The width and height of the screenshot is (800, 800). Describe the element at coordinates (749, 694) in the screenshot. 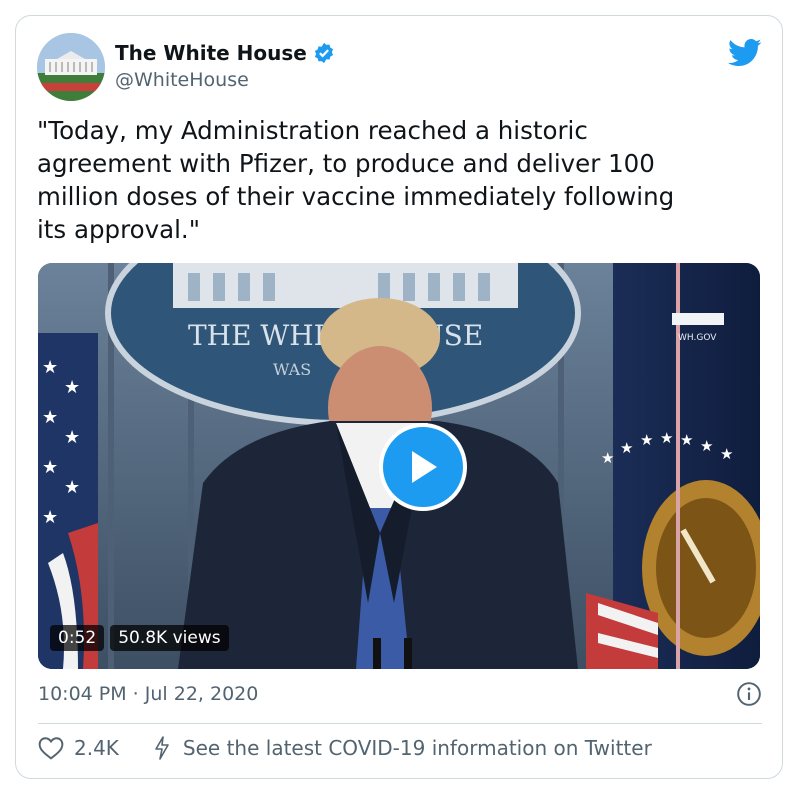

I see `info-icon` at that location.